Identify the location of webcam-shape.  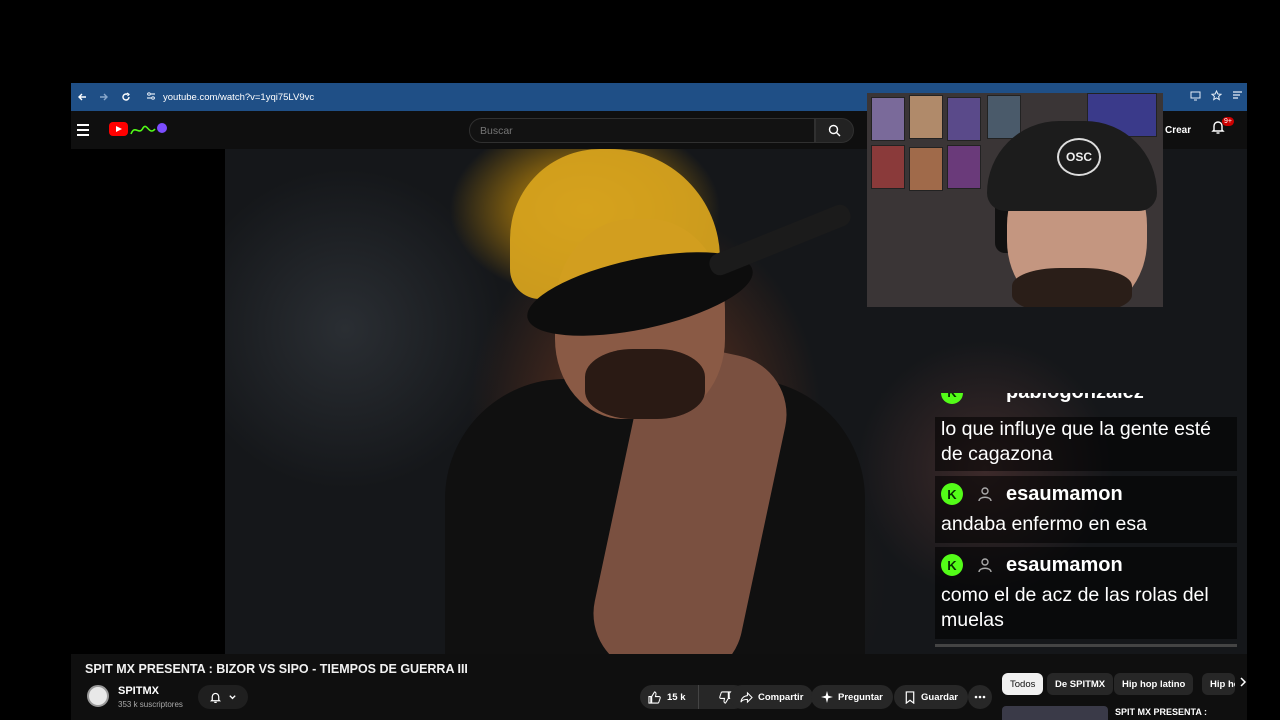
(1072, 287).